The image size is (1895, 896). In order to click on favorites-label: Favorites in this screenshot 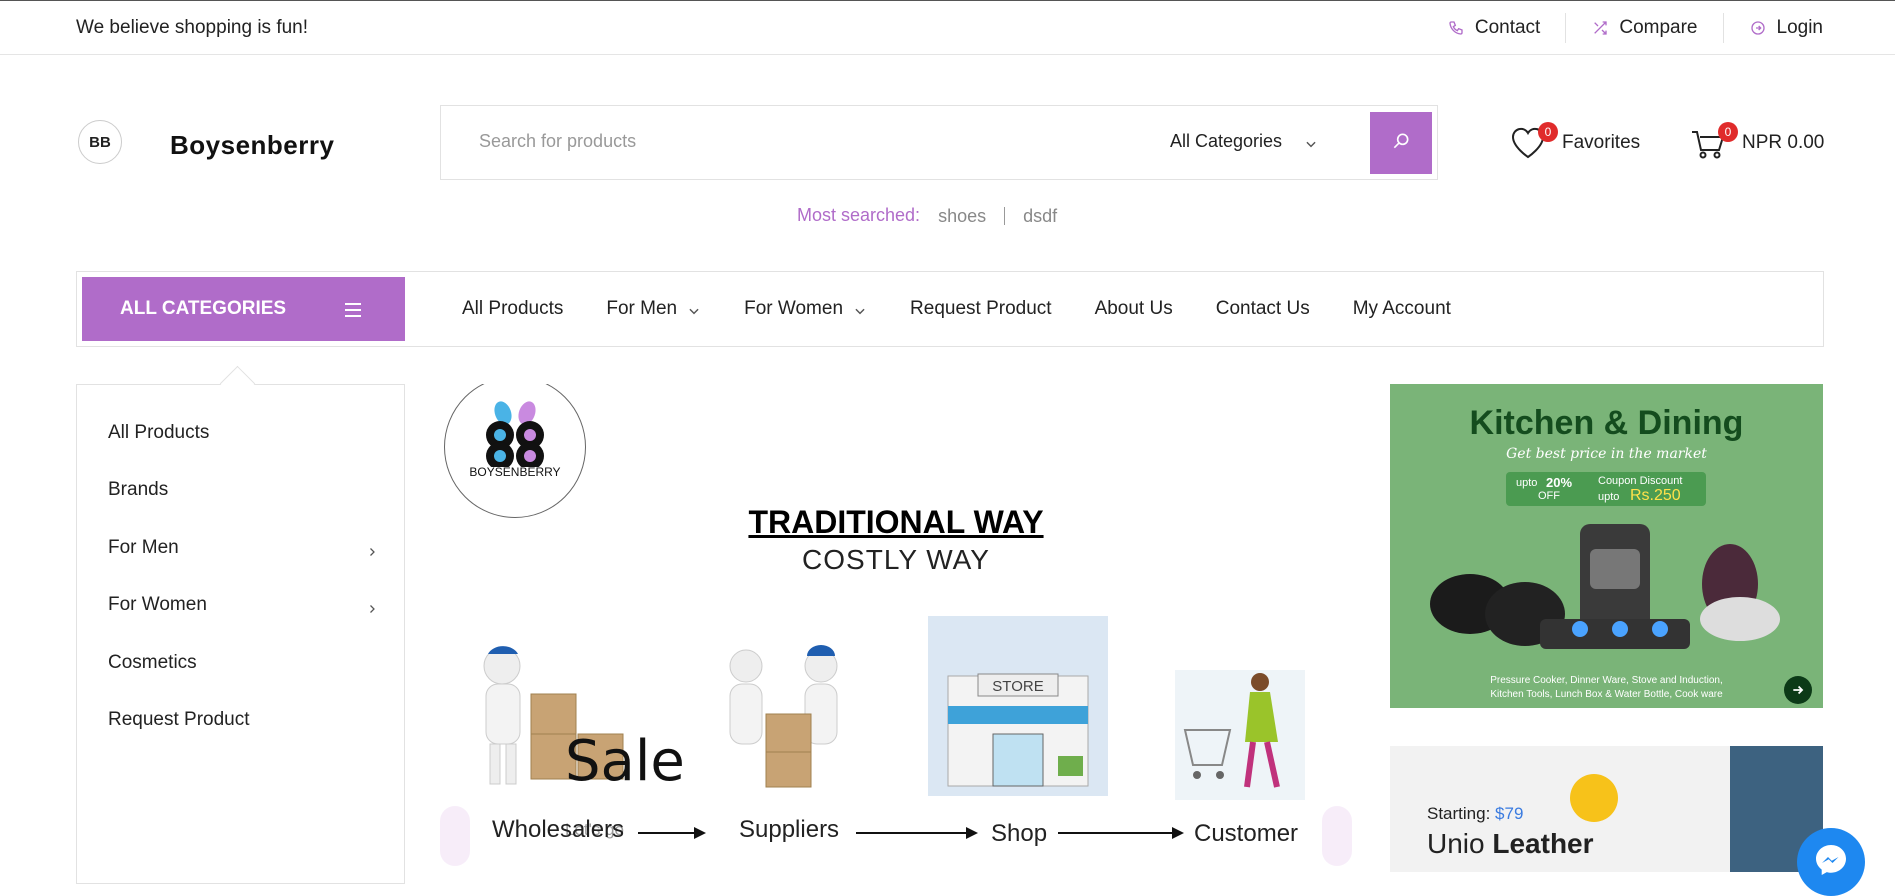, I will do `click(1601, 142)`.